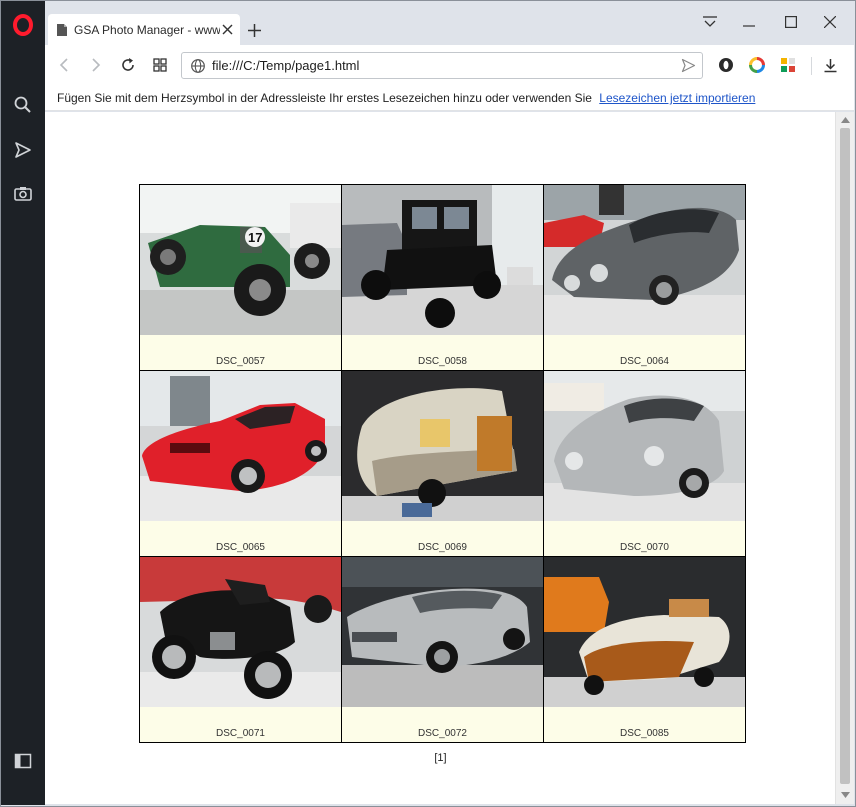 Image resolution: width=856 pixels, height=807 pixels. I want to click on toolbar-separator, so click(811, 66).